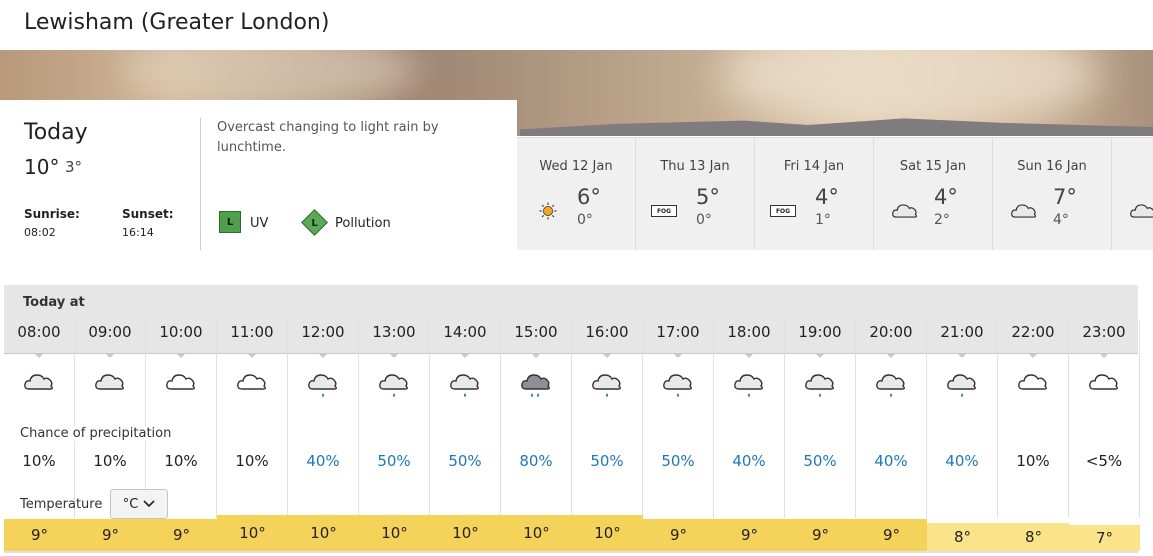  I want to click on day-tab: Wed 12 Jan 6° 0°, so click(576, 194).